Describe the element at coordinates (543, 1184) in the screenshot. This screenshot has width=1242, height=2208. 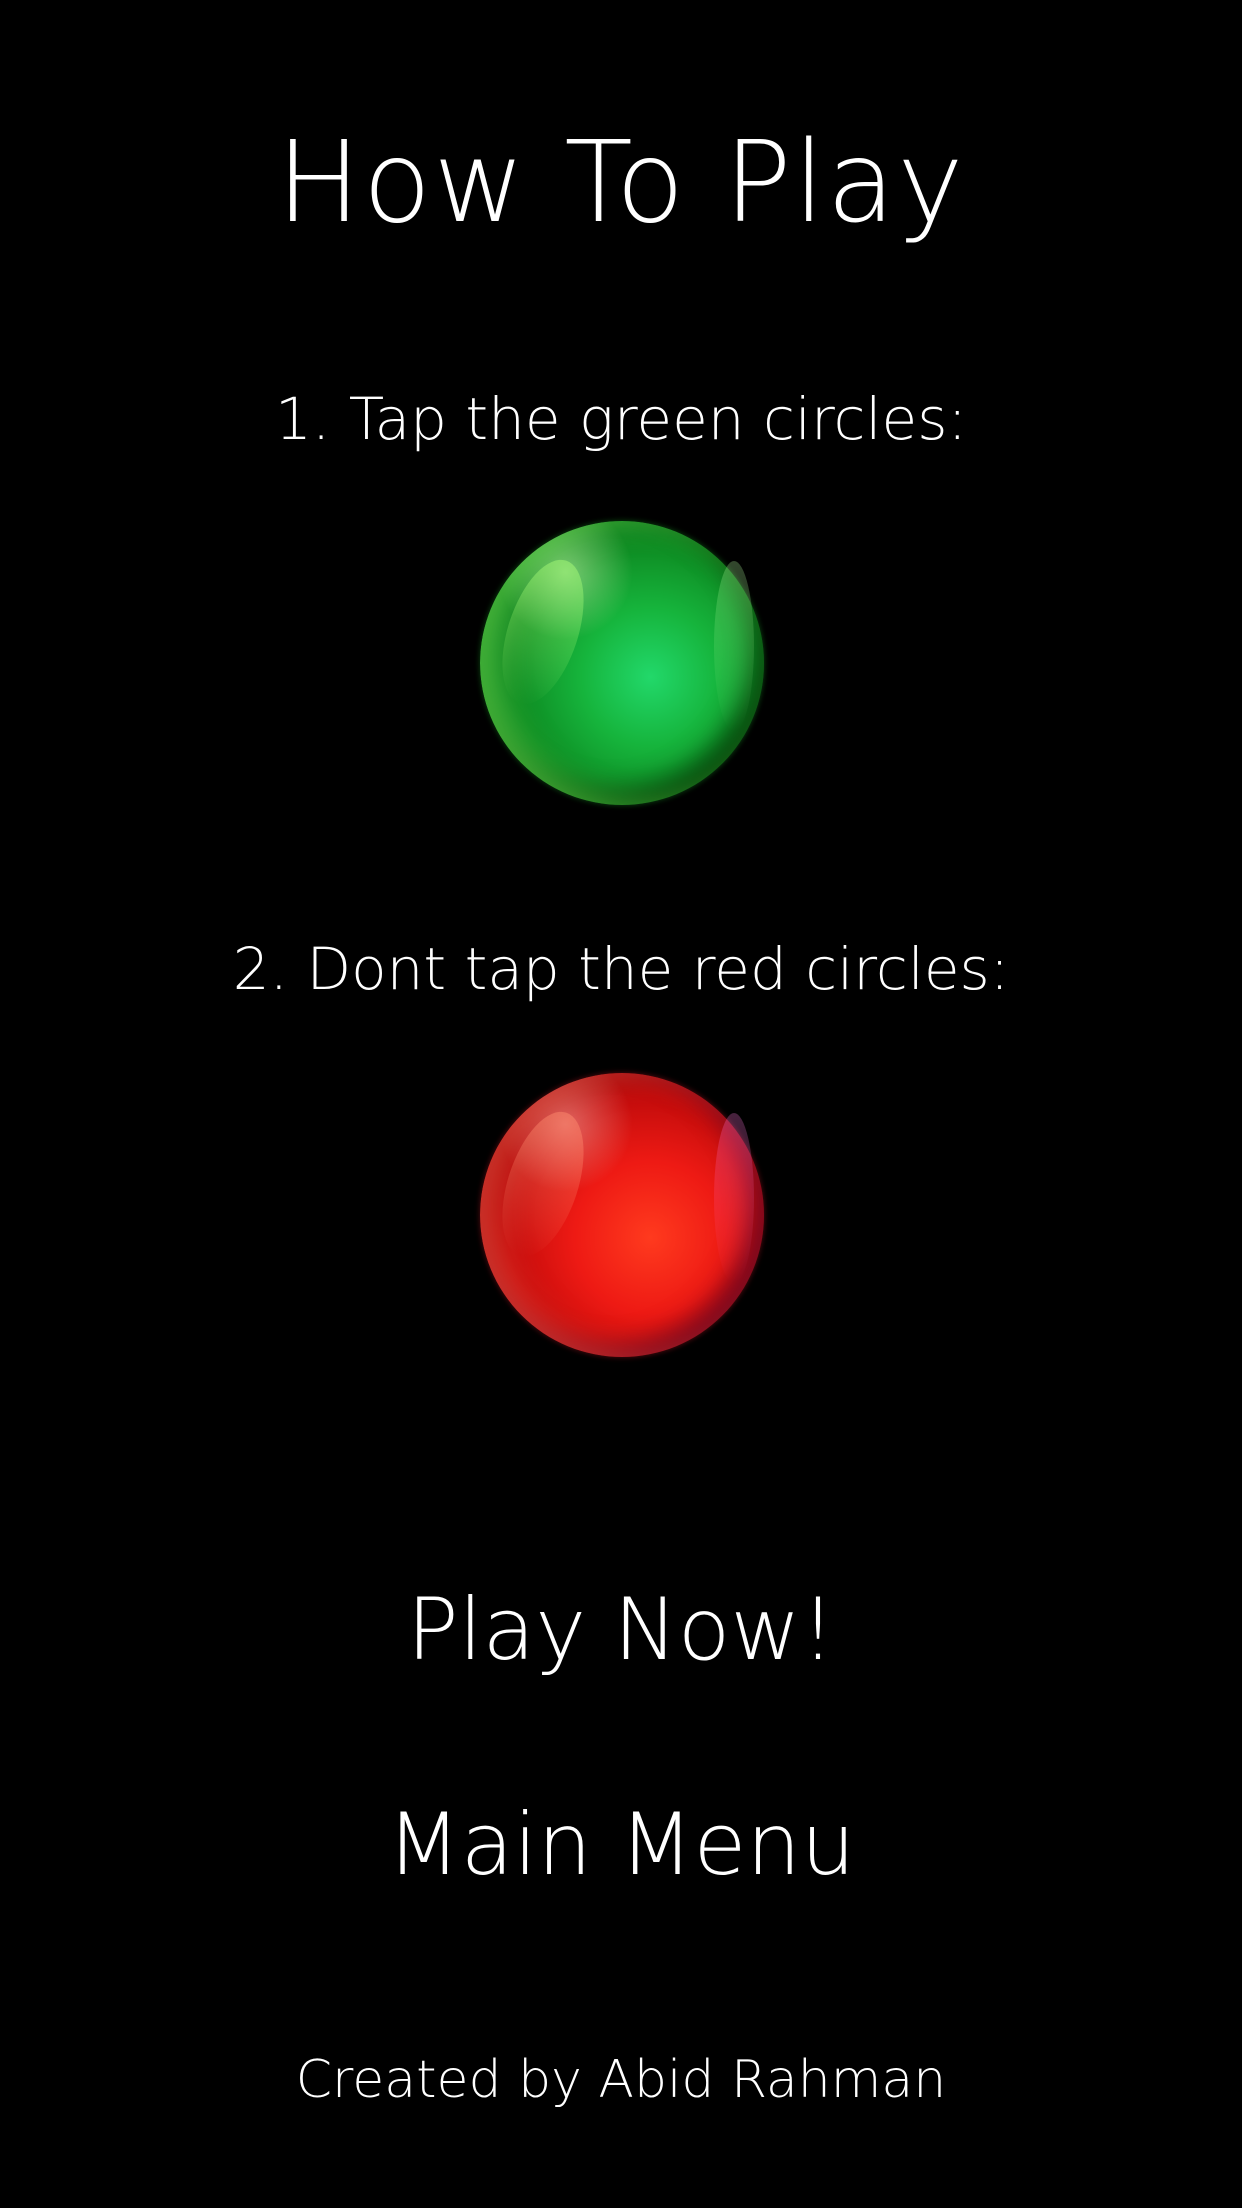
I see `red-circle-highlight` at that location.